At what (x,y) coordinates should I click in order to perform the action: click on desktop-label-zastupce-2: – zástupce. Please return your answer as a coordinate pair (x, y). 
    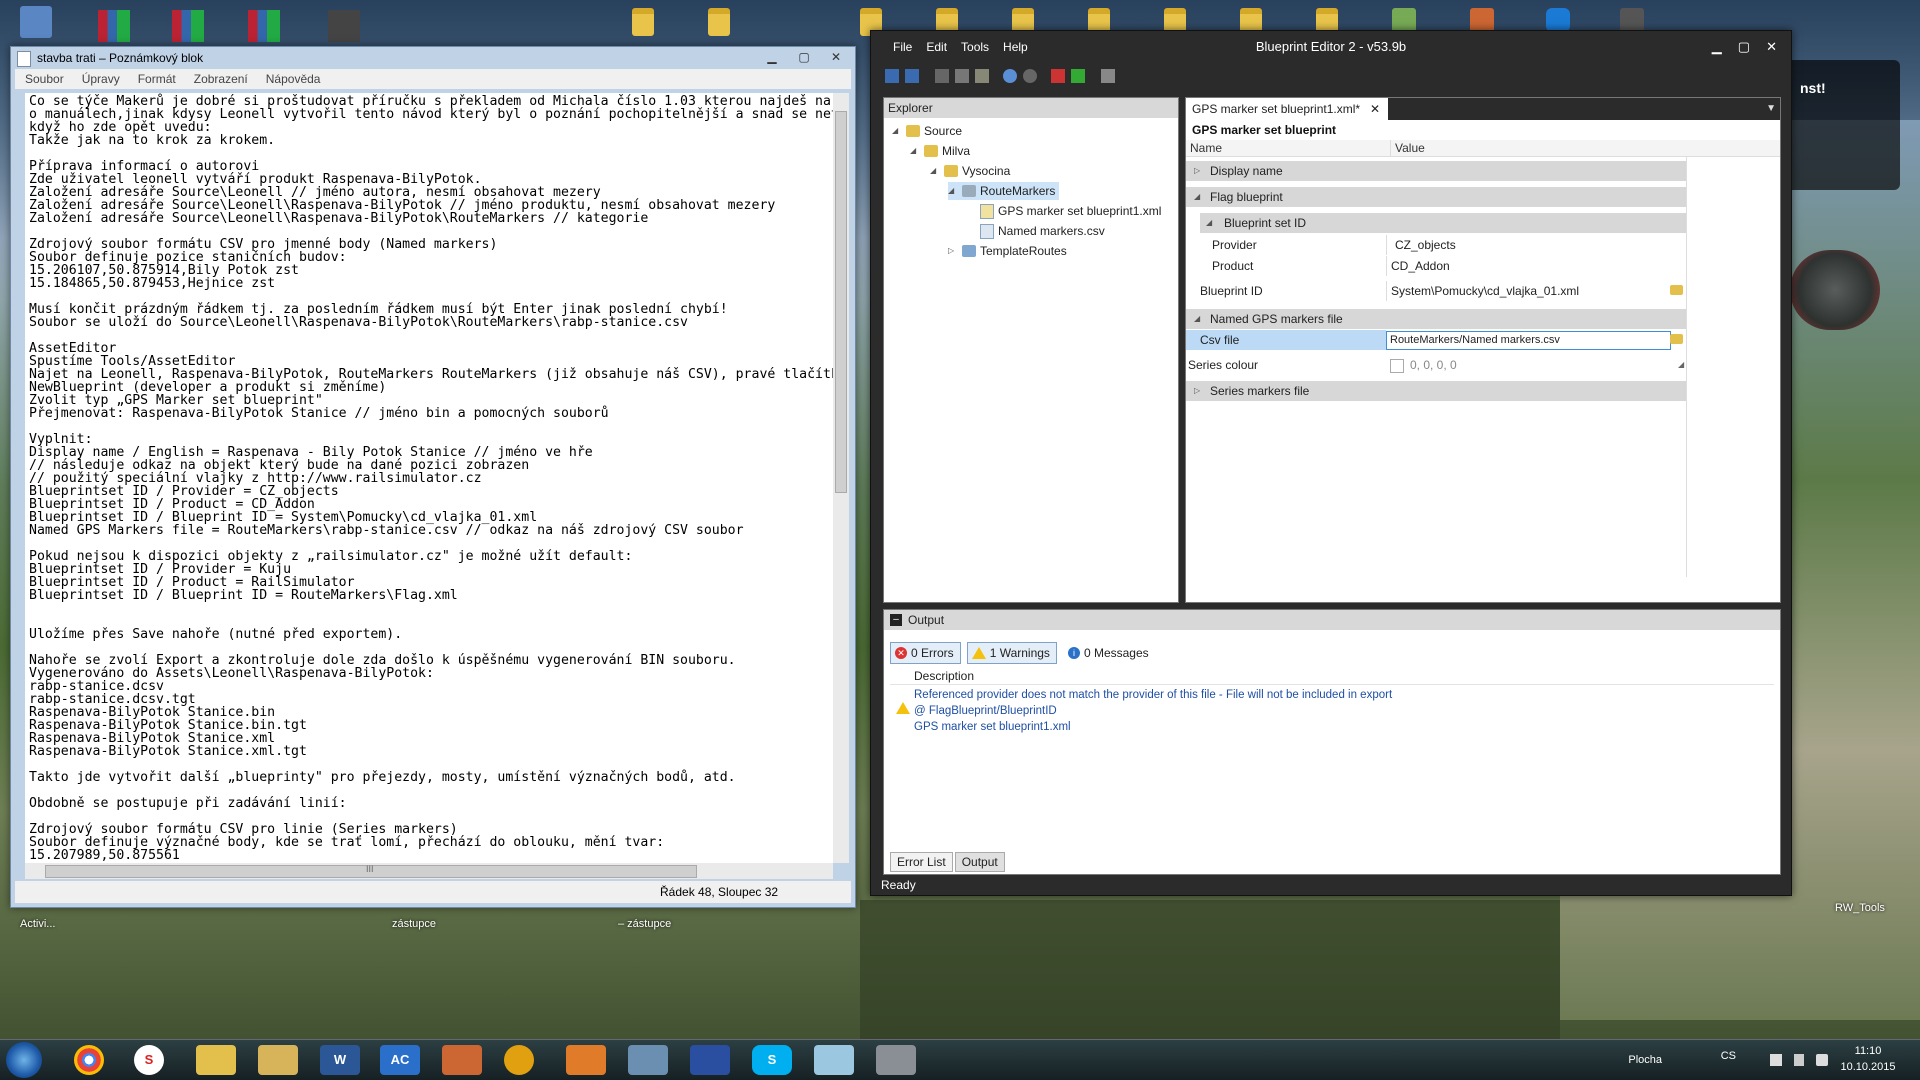
    Looking at the image, I should click on (644, 924).